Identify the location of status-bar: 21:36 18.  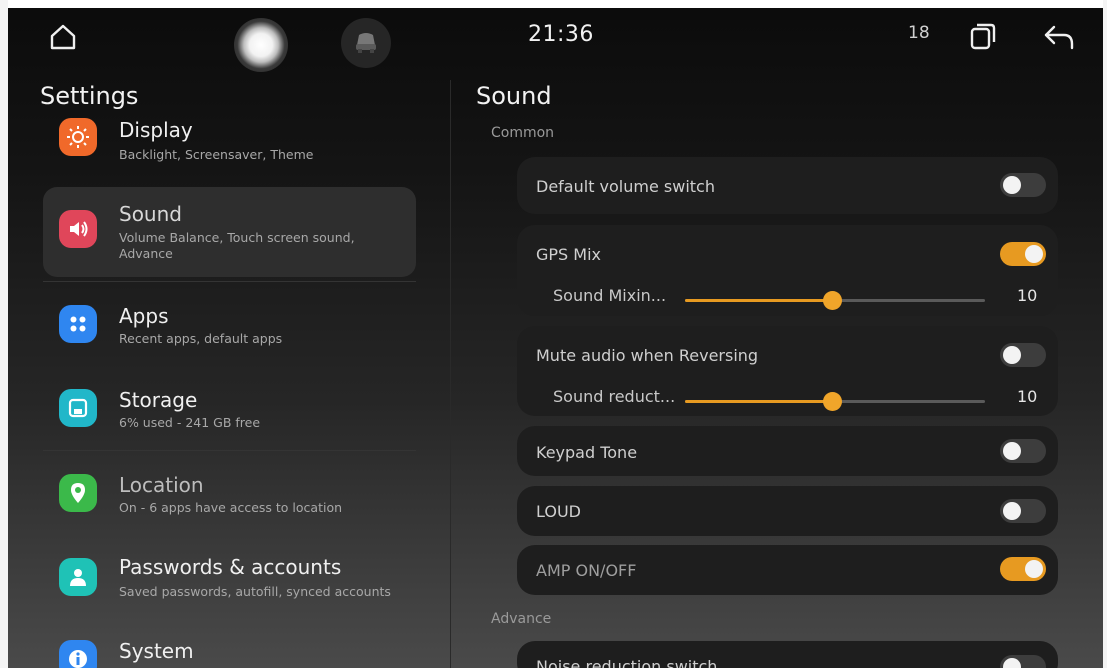
(555, 40).